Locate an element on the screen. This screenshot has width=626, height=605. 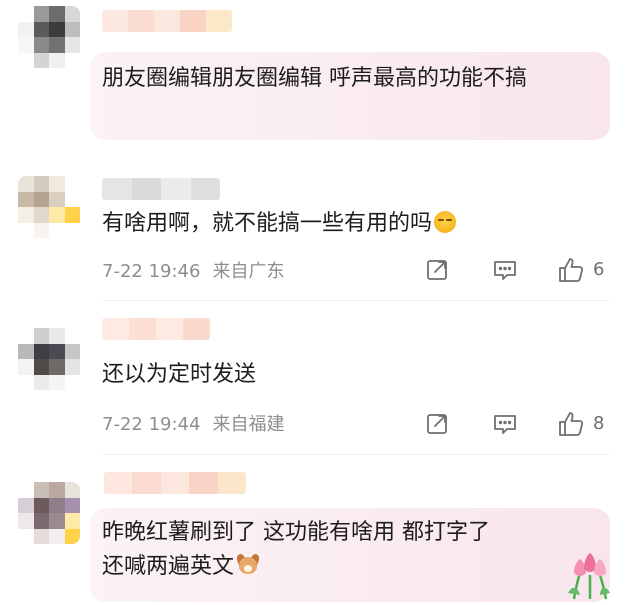
comment-date: 7-22 19:44 is located at coordinates (151, 424).